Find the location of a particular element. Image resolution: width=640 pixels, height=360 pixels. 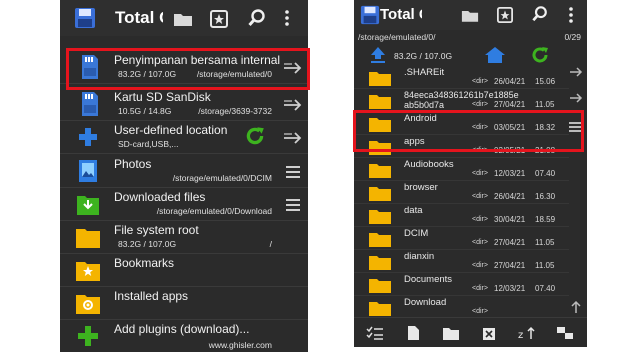

storage-item-title: Photos is located at coordinates (133, 164).